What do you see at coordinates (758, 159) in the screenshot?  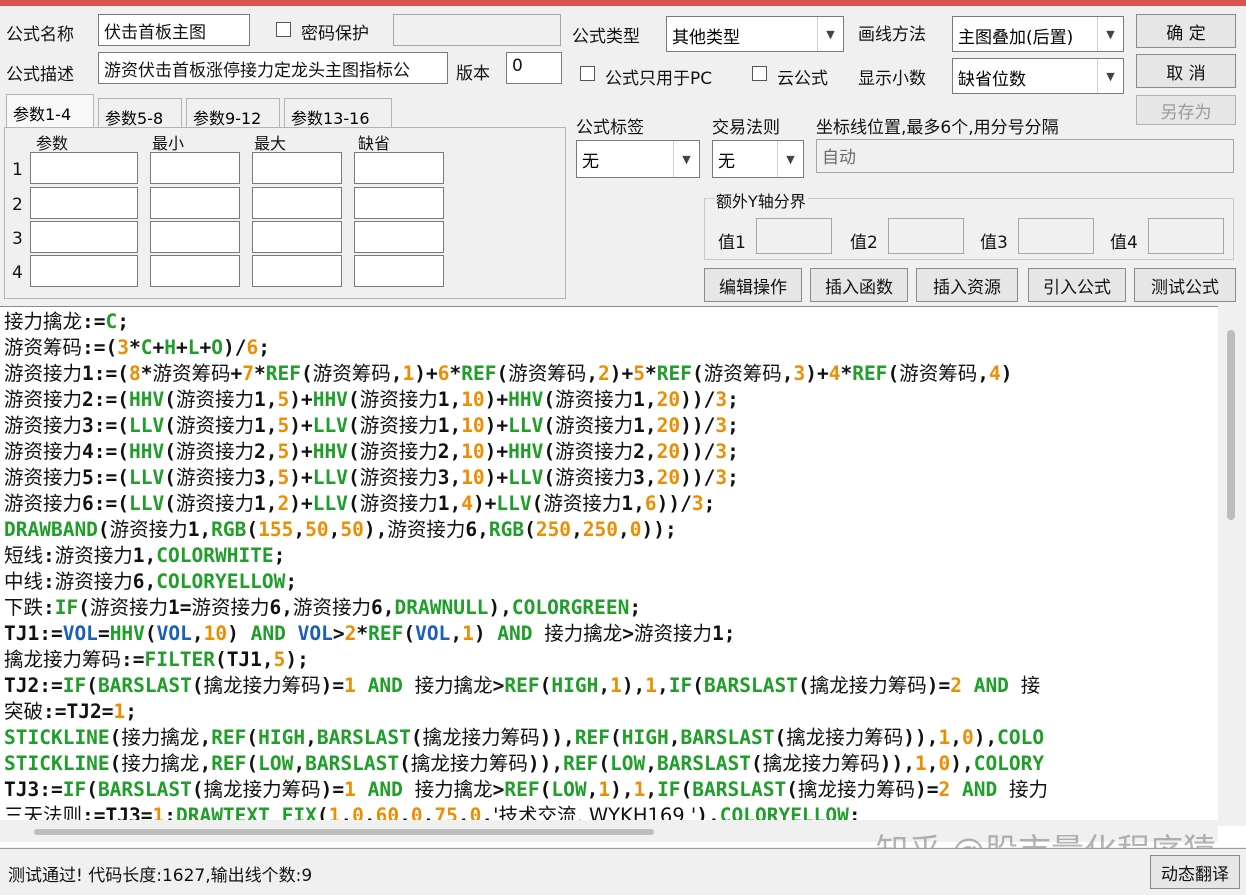 I see `trade-rule-select: 无 ▼` at bounding box center [758, 159].